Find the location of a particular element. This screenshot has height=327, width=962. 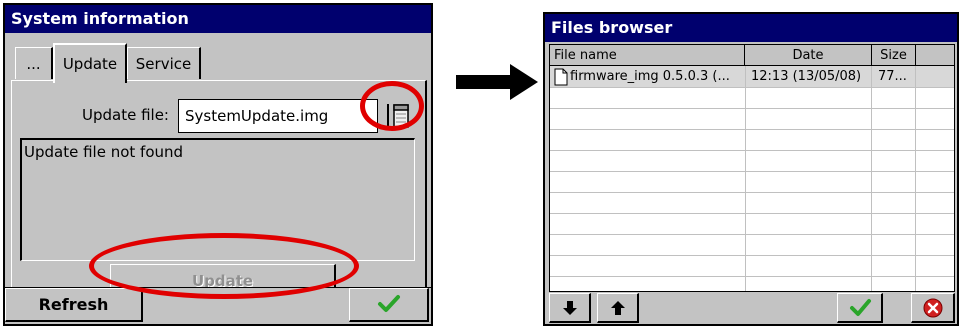

arrow-up-icon is located at coordinates (618, 308).